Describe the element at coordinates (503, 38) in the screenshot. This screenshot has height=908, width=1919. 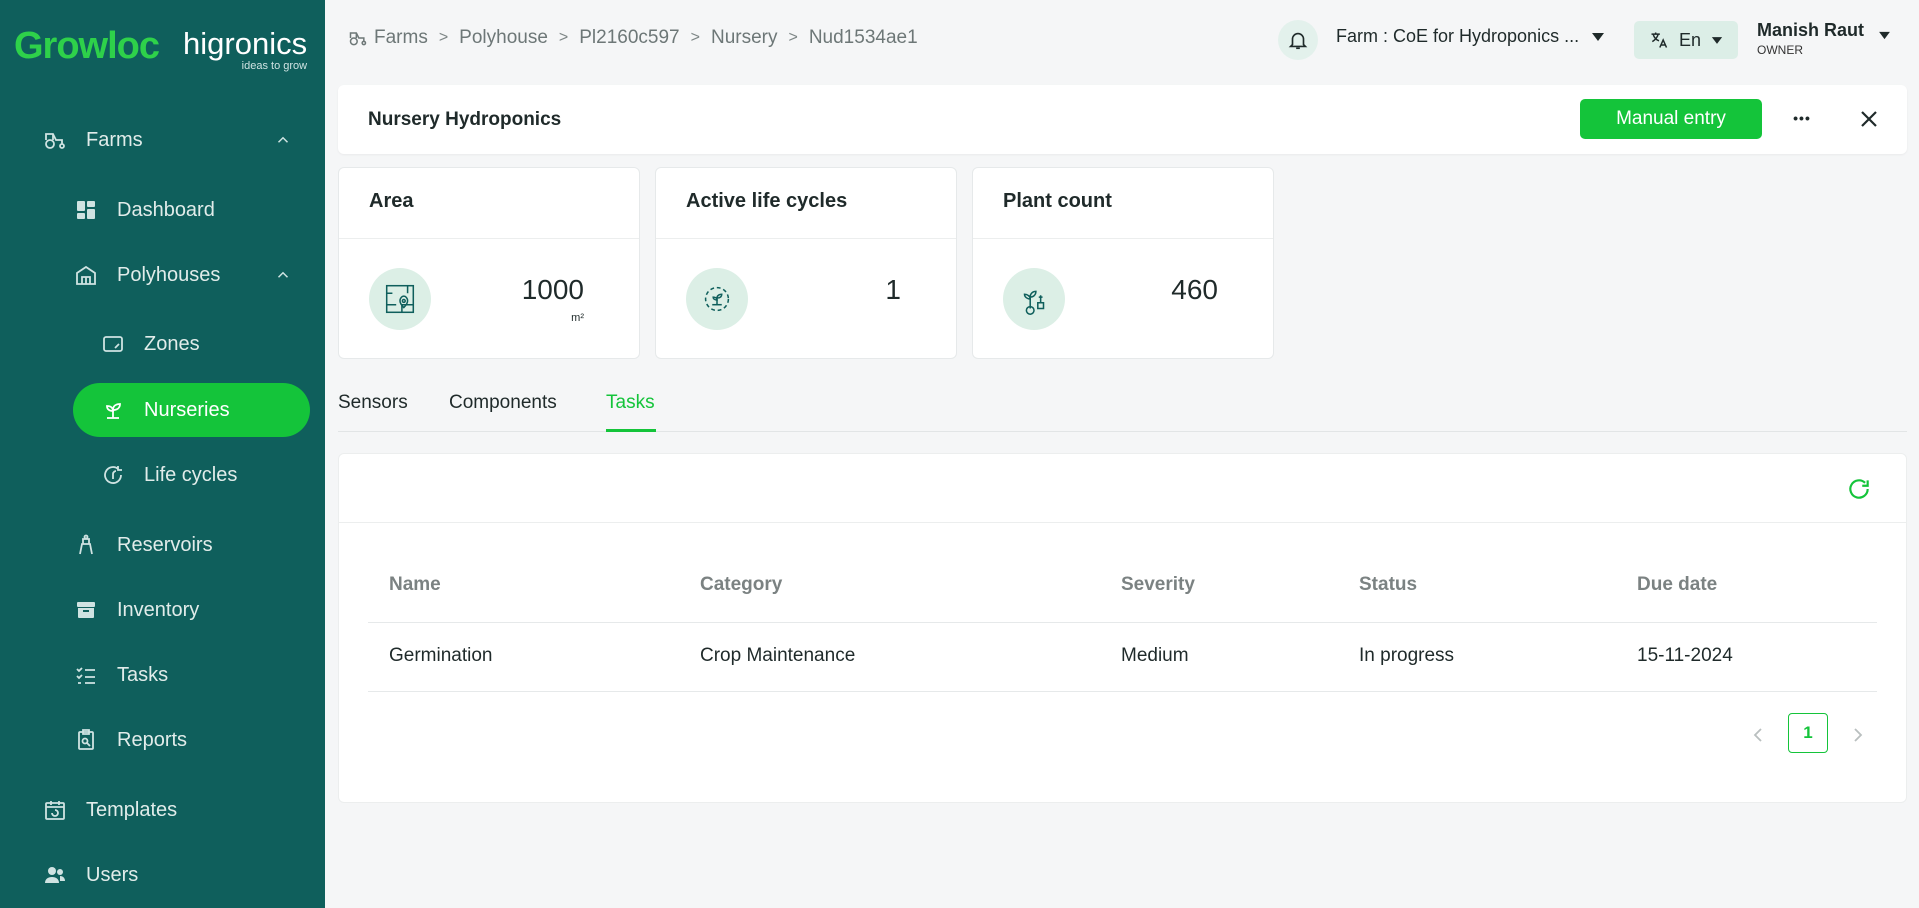
I see `breadcrumb-polyhouse: Polyhouse` at that location.